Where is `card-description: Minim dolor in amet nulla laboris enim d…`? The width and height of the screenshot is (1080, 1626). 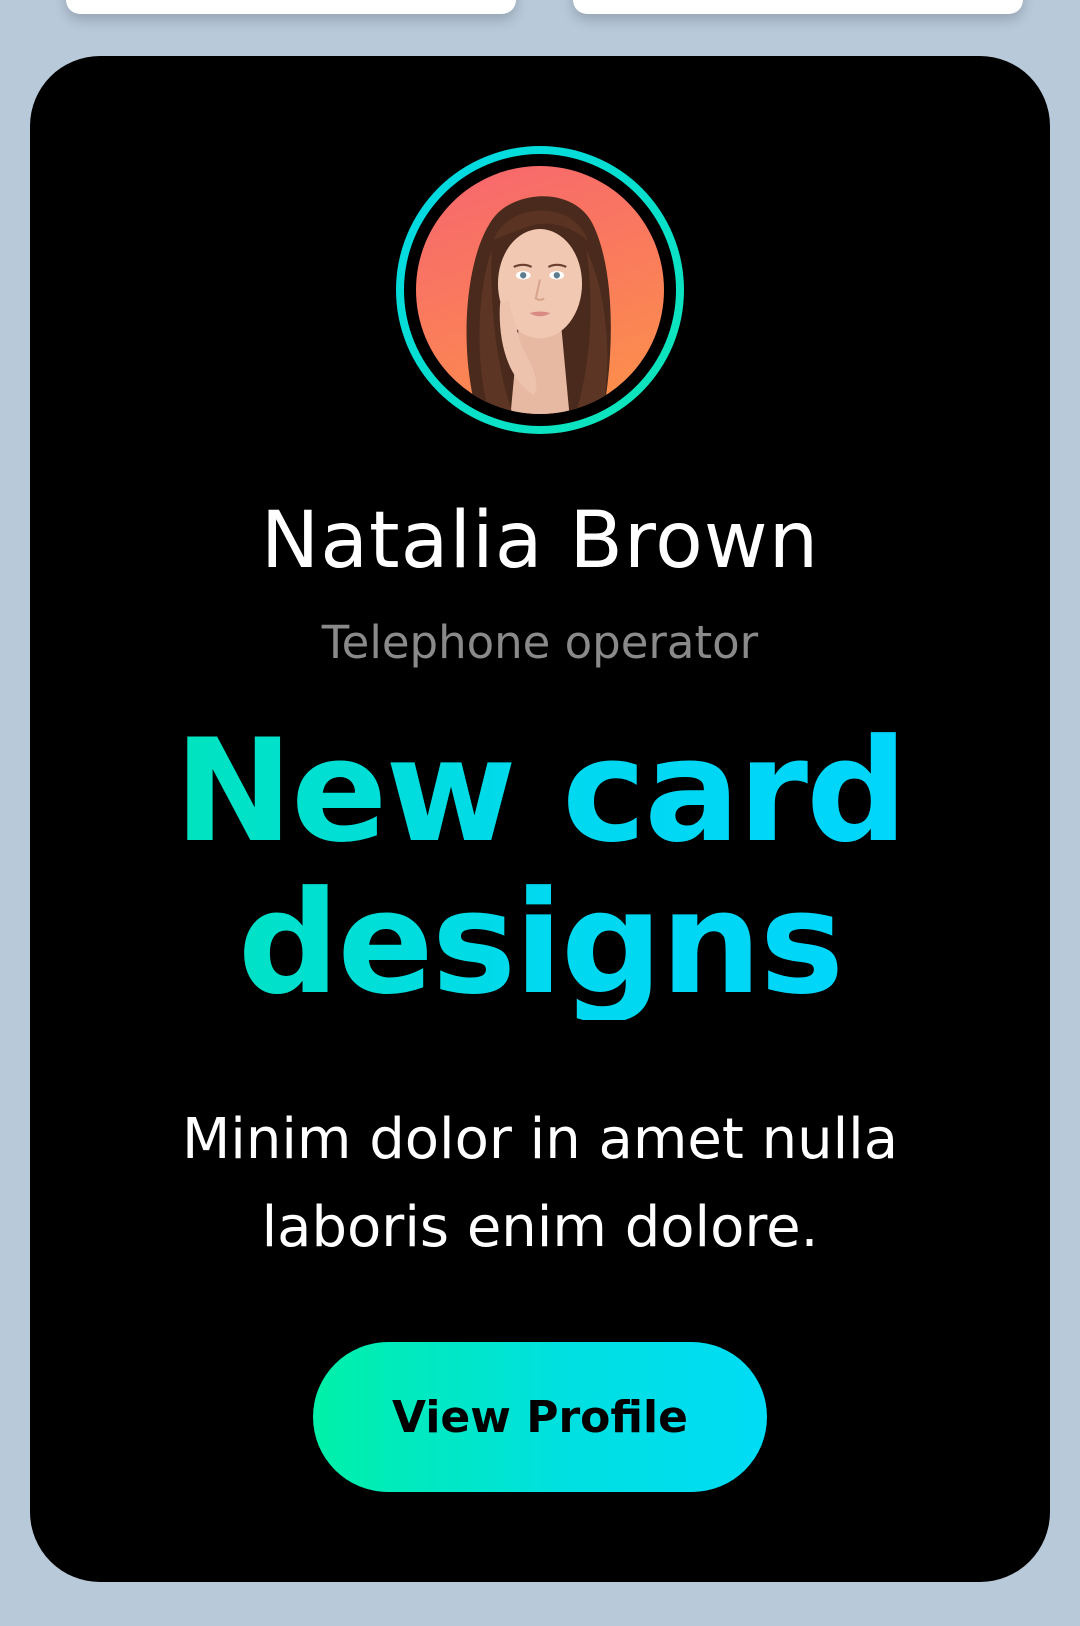
card-description: Minim dolor in amet nulla laboris enim d… is located at coordinates (540, 1183).